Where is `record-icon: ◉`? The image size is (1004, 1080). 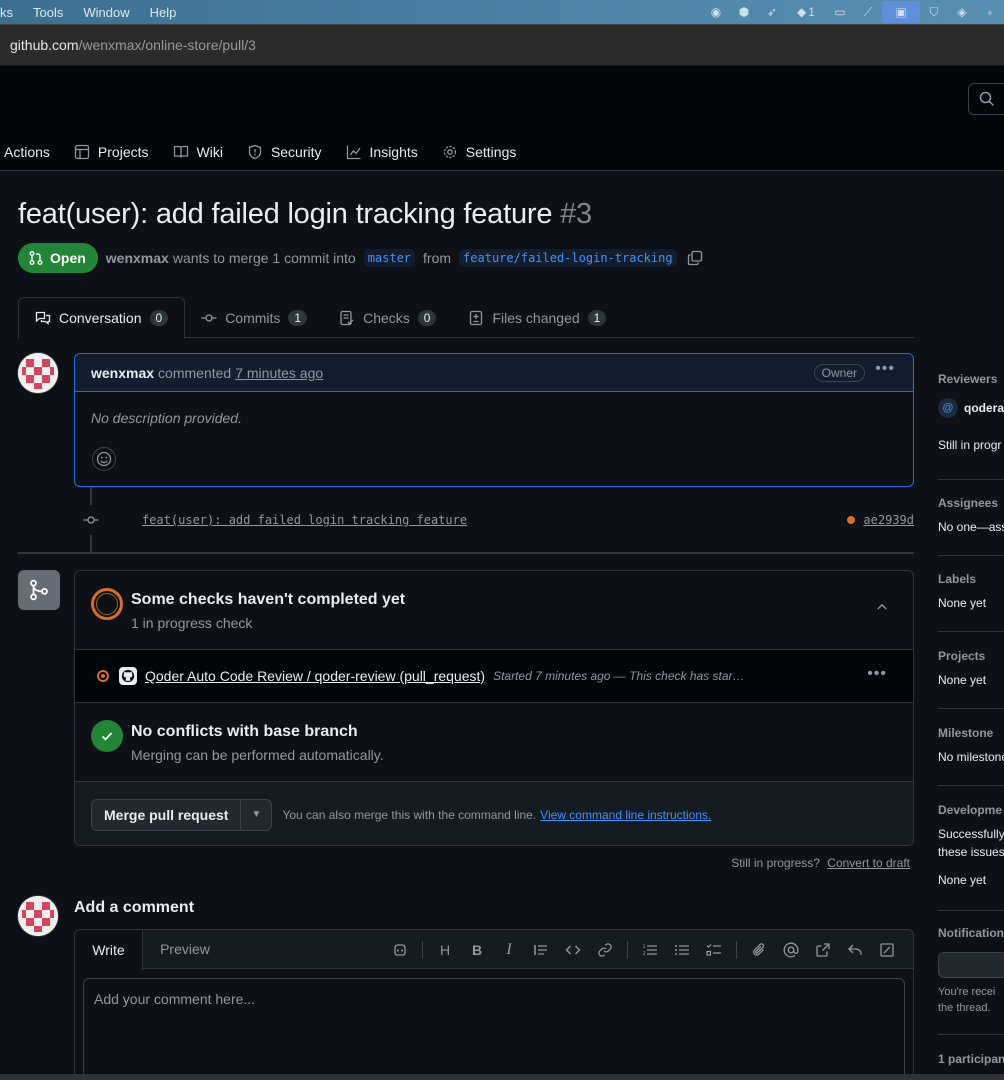
record-icon: ◉ is located at coordinates (716, 12).